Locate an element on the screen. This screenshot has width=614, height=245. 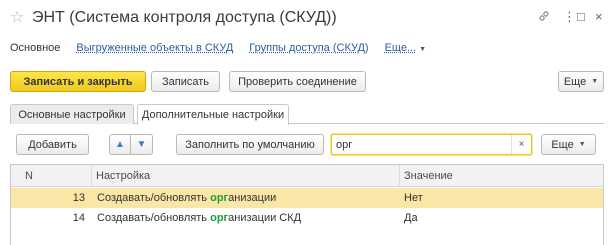
fill-default-button: Заполнить по умолчанию is located at coordinates (250, 144).